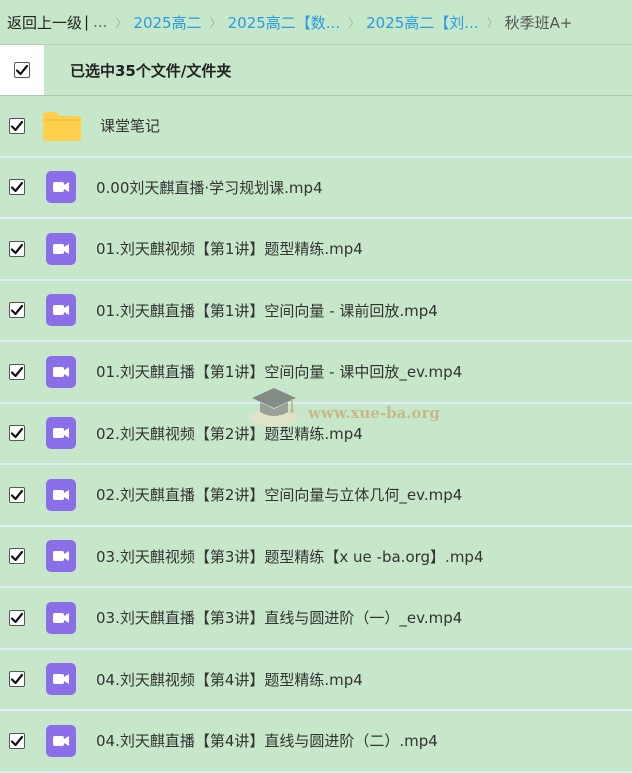  I want to click on file-row: 03.刘天麒视频【第3讲】题型精练【x ue -ba.org】.mp4, so click(316, 557).